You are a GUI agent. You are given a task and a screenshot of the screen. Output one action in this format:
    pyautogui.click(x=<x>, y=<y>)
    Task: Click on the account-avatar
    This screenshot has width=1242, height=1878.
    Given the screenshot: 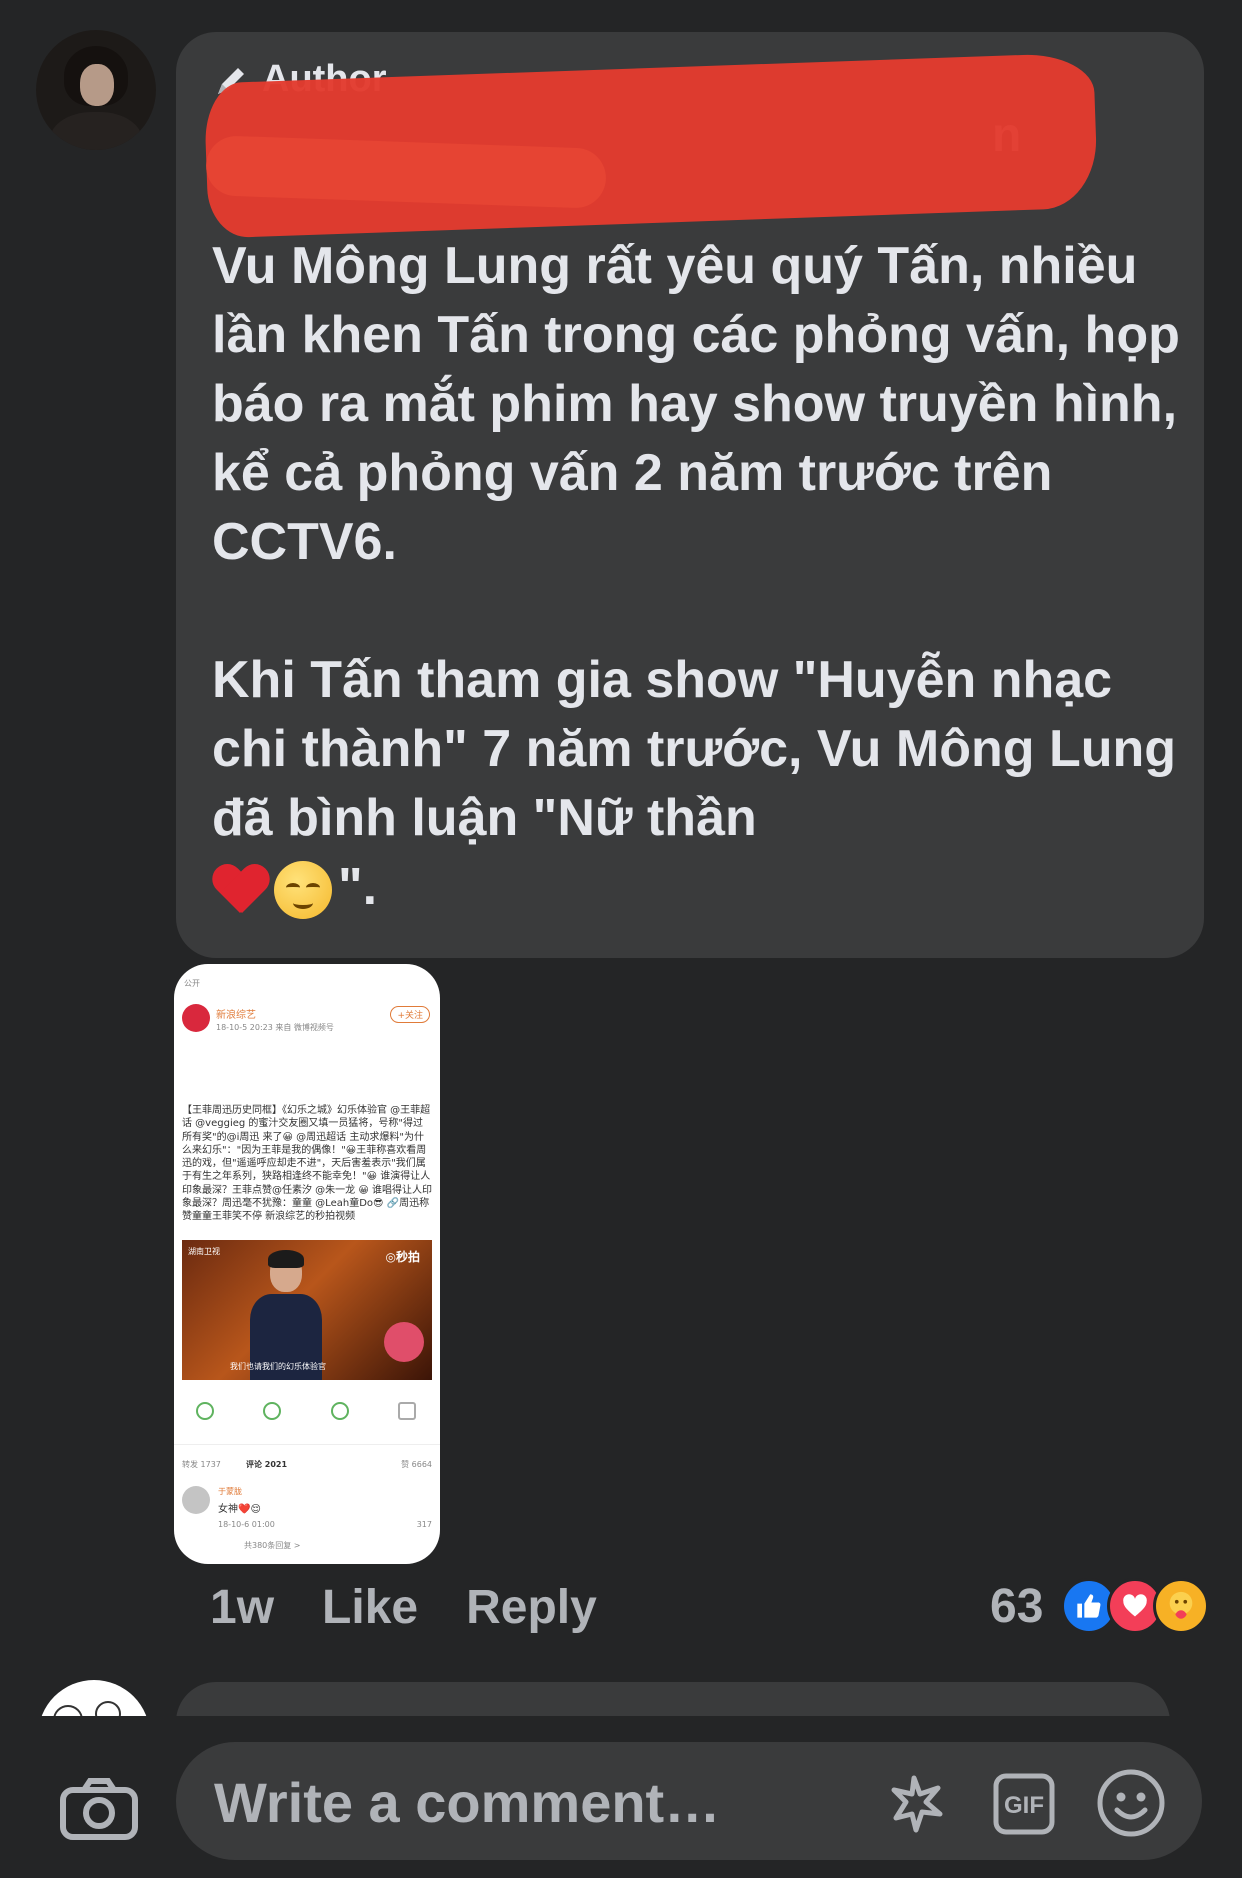 What is the action you would take?
    pyautogui.click(x=196, y=1018)
    